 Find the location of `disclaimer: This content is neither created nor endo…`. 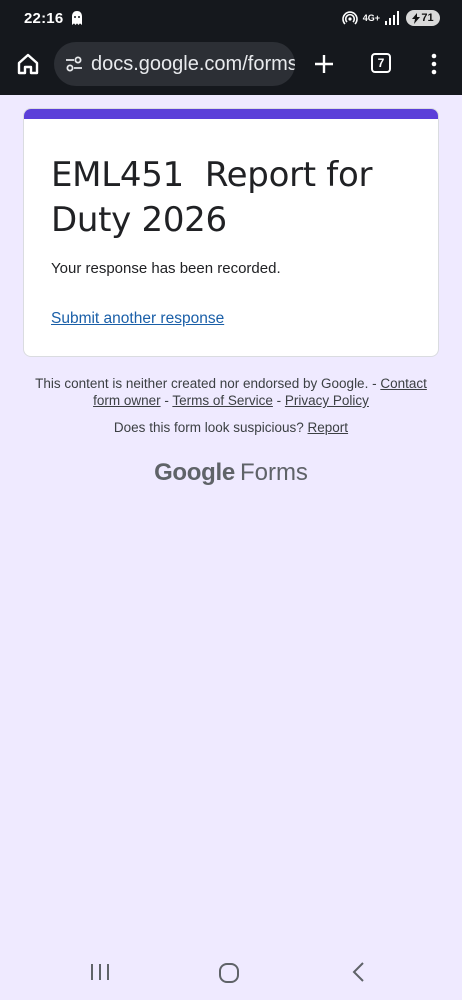

disclaimer: This content is neither created nor endo… is located at coordinates (231, 392).